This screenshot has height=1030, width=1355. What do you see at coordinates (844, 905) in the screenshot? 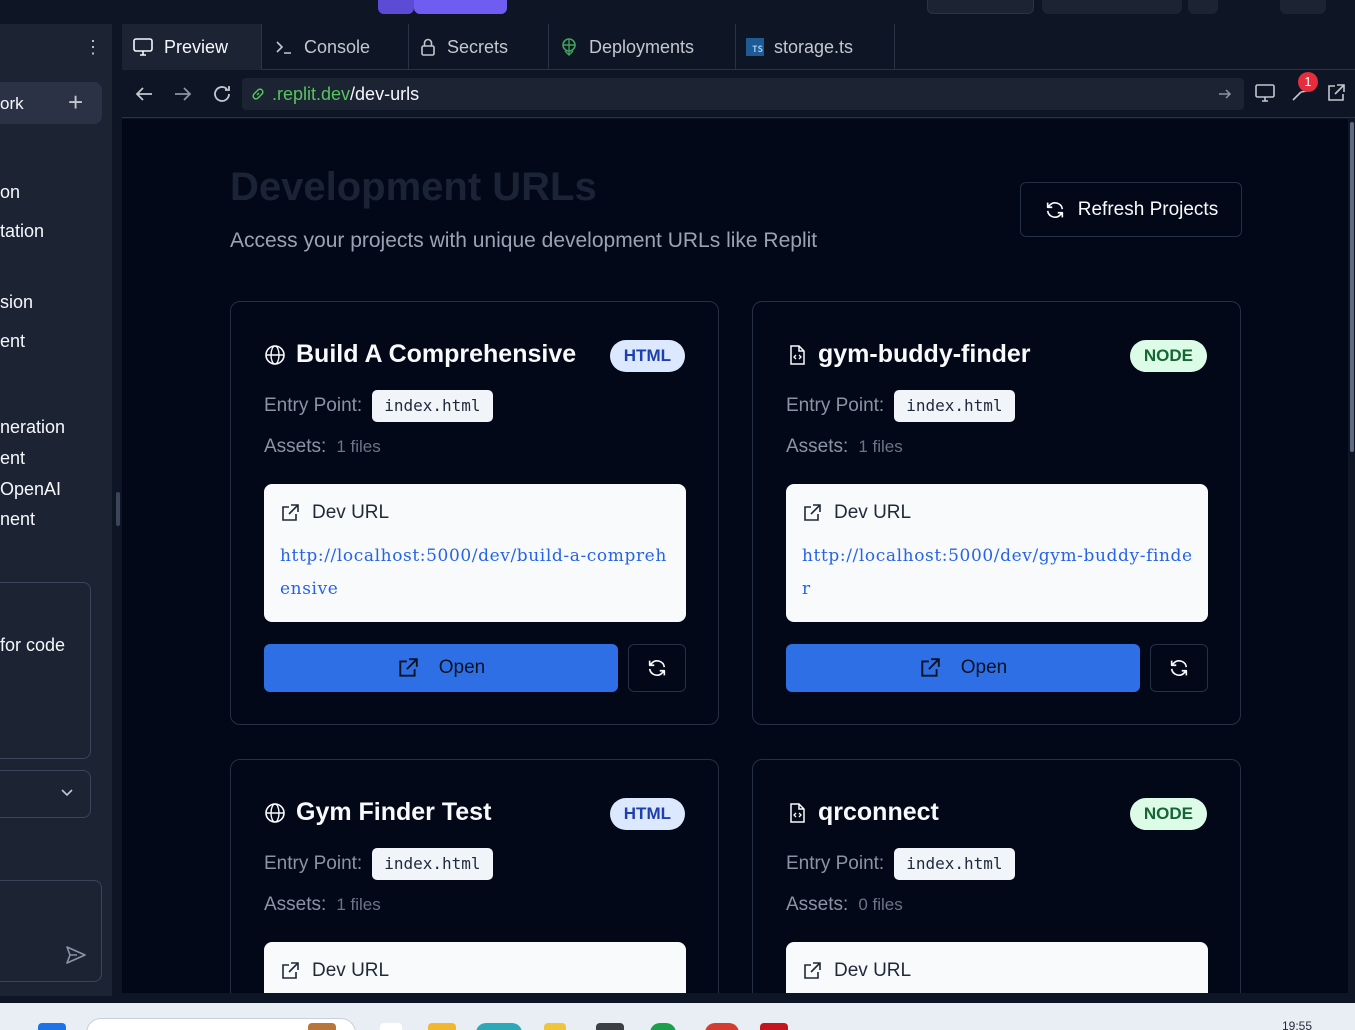
I see `assets-row: Assets: 0 files` at bounding box center [844, 905].